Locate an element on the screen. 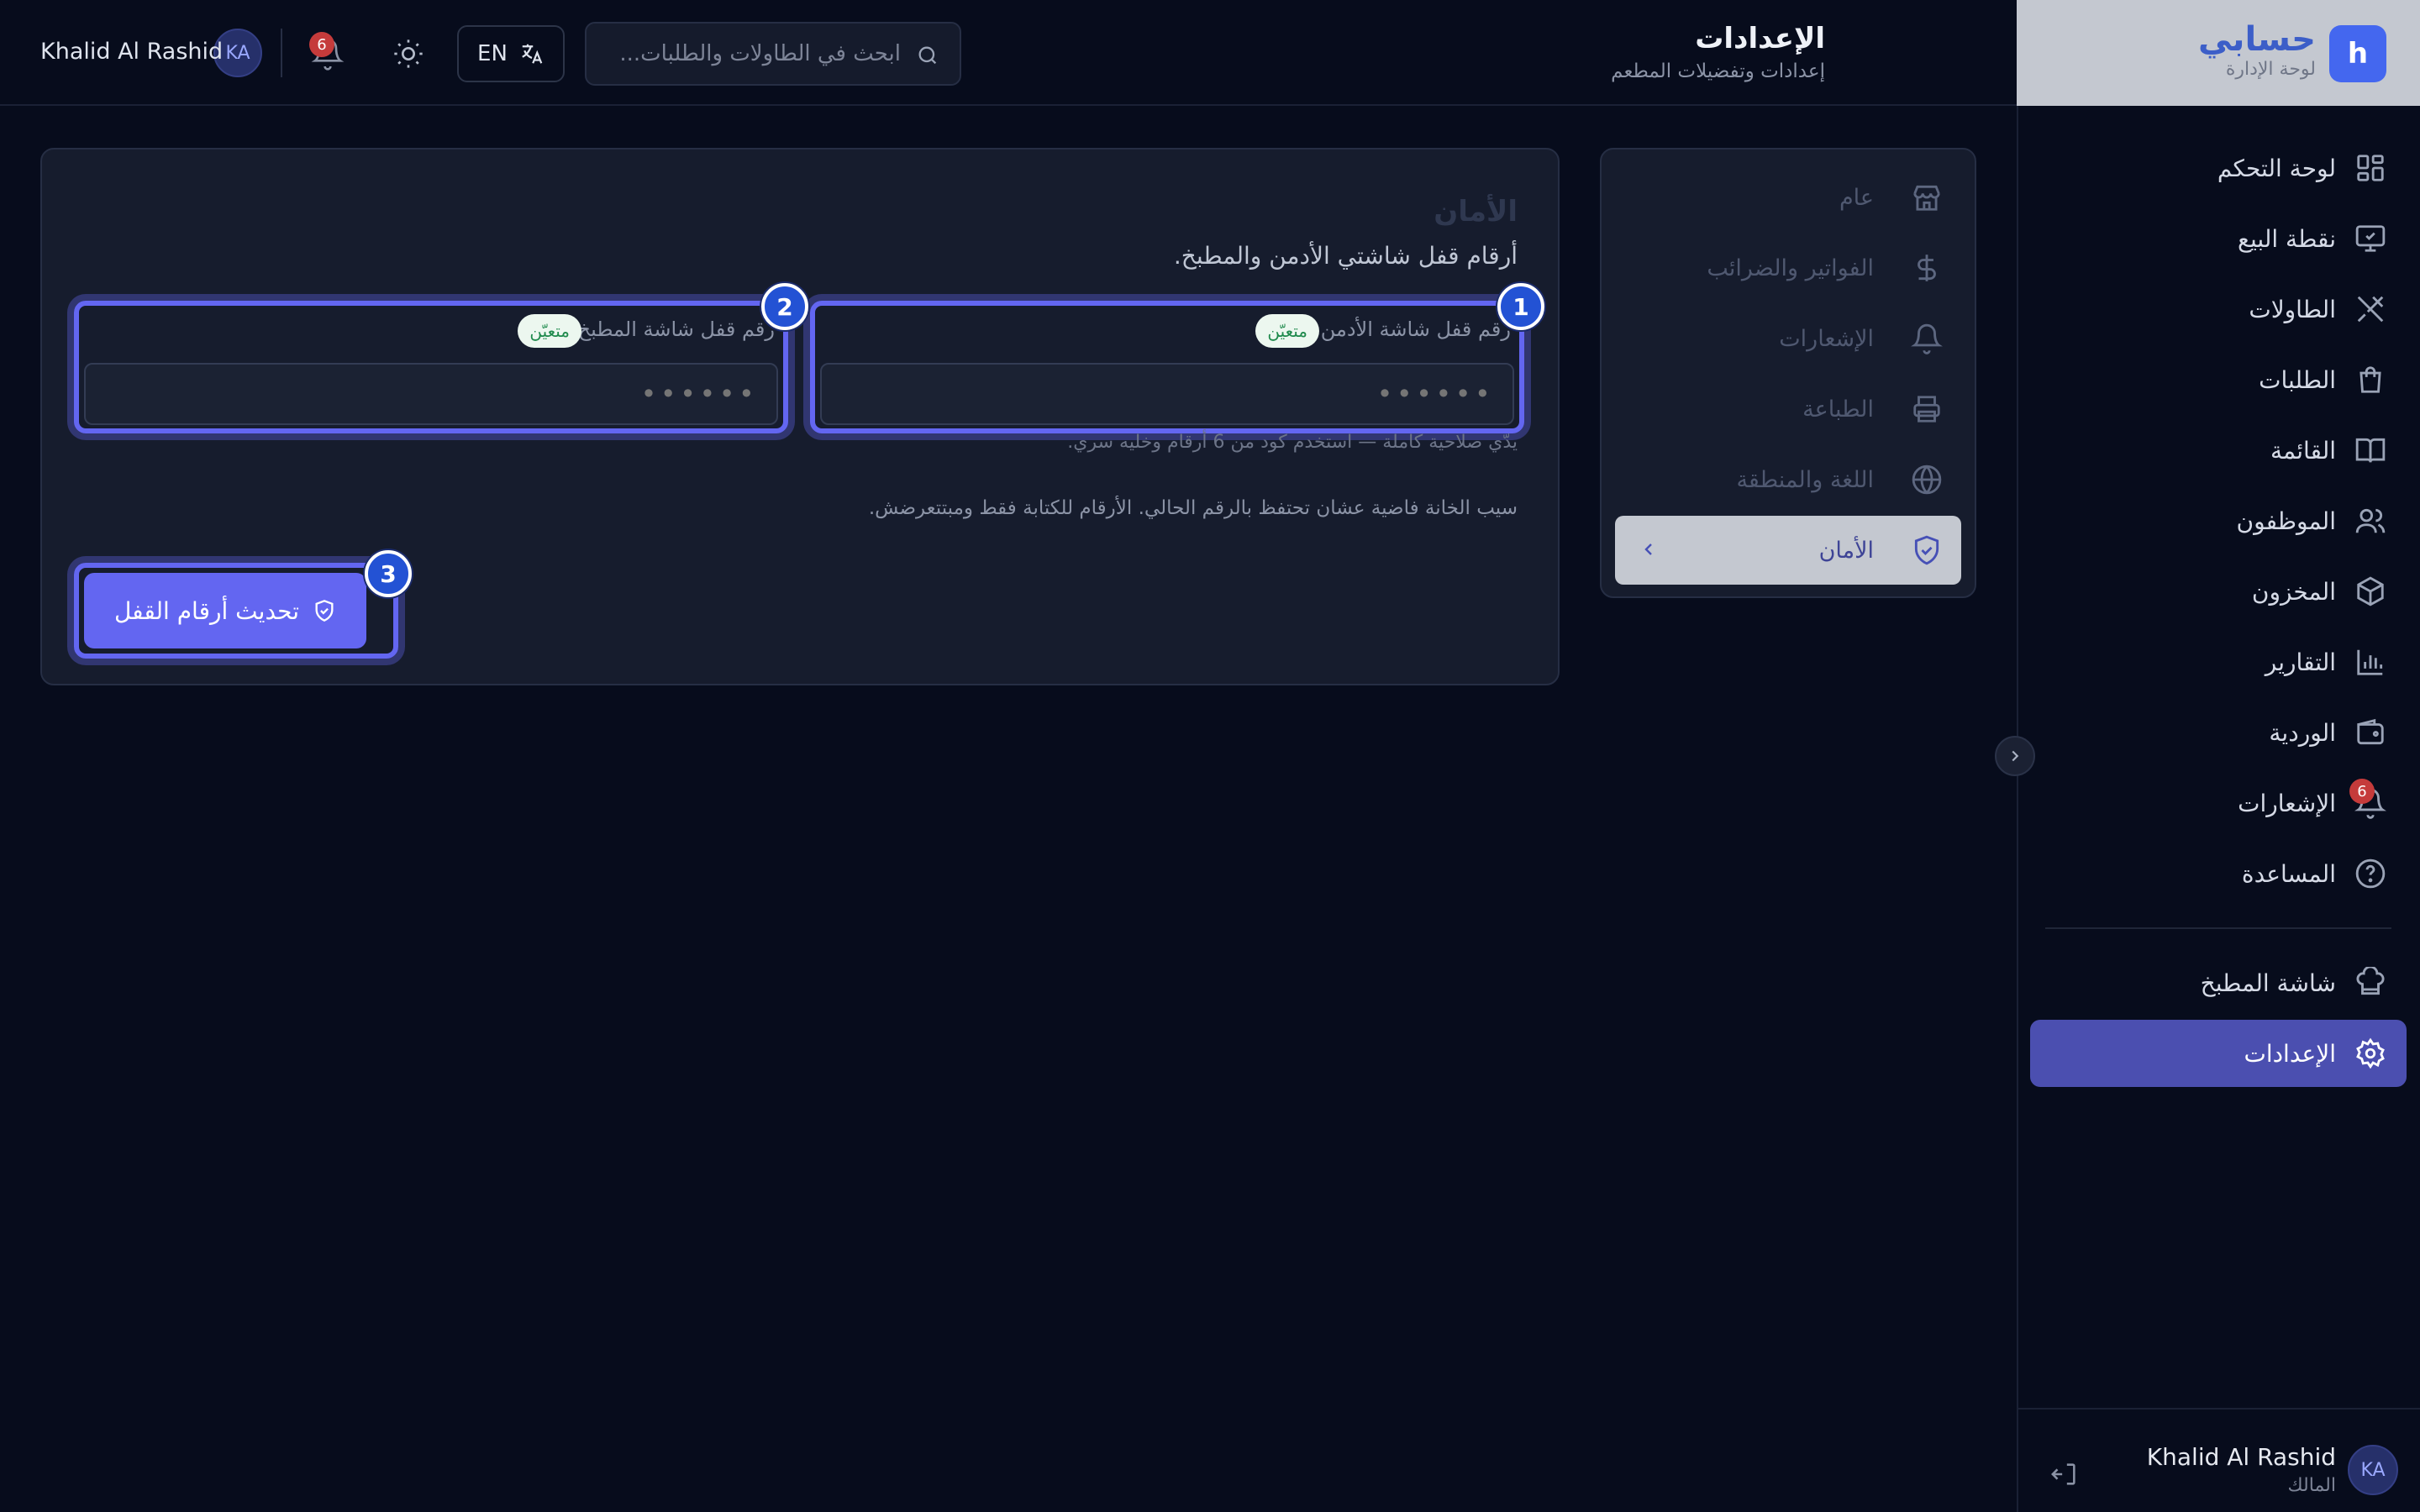  printer-icon is located at coordinates (1927, 409).